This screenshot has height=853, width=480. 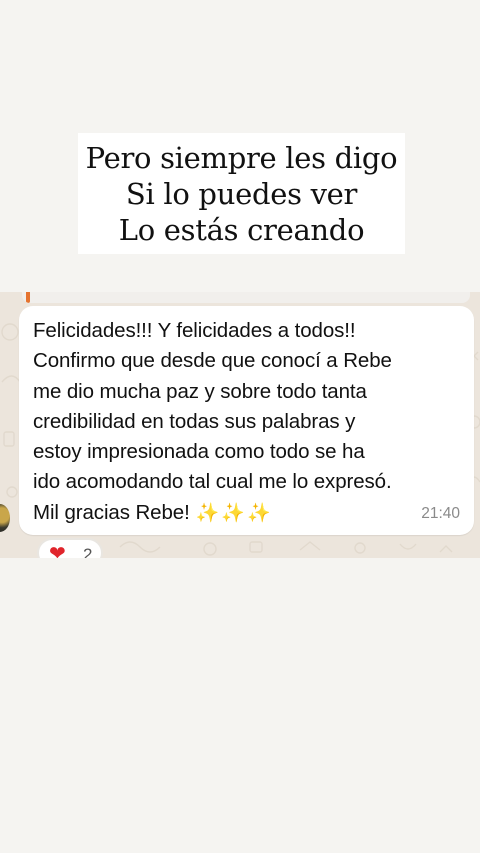 What do you see at coordinates (194, 330) in the screenshot?
I see `message-line: Felicidades!!! Y felicidades a todos!!` at bounding box center [194, 330].